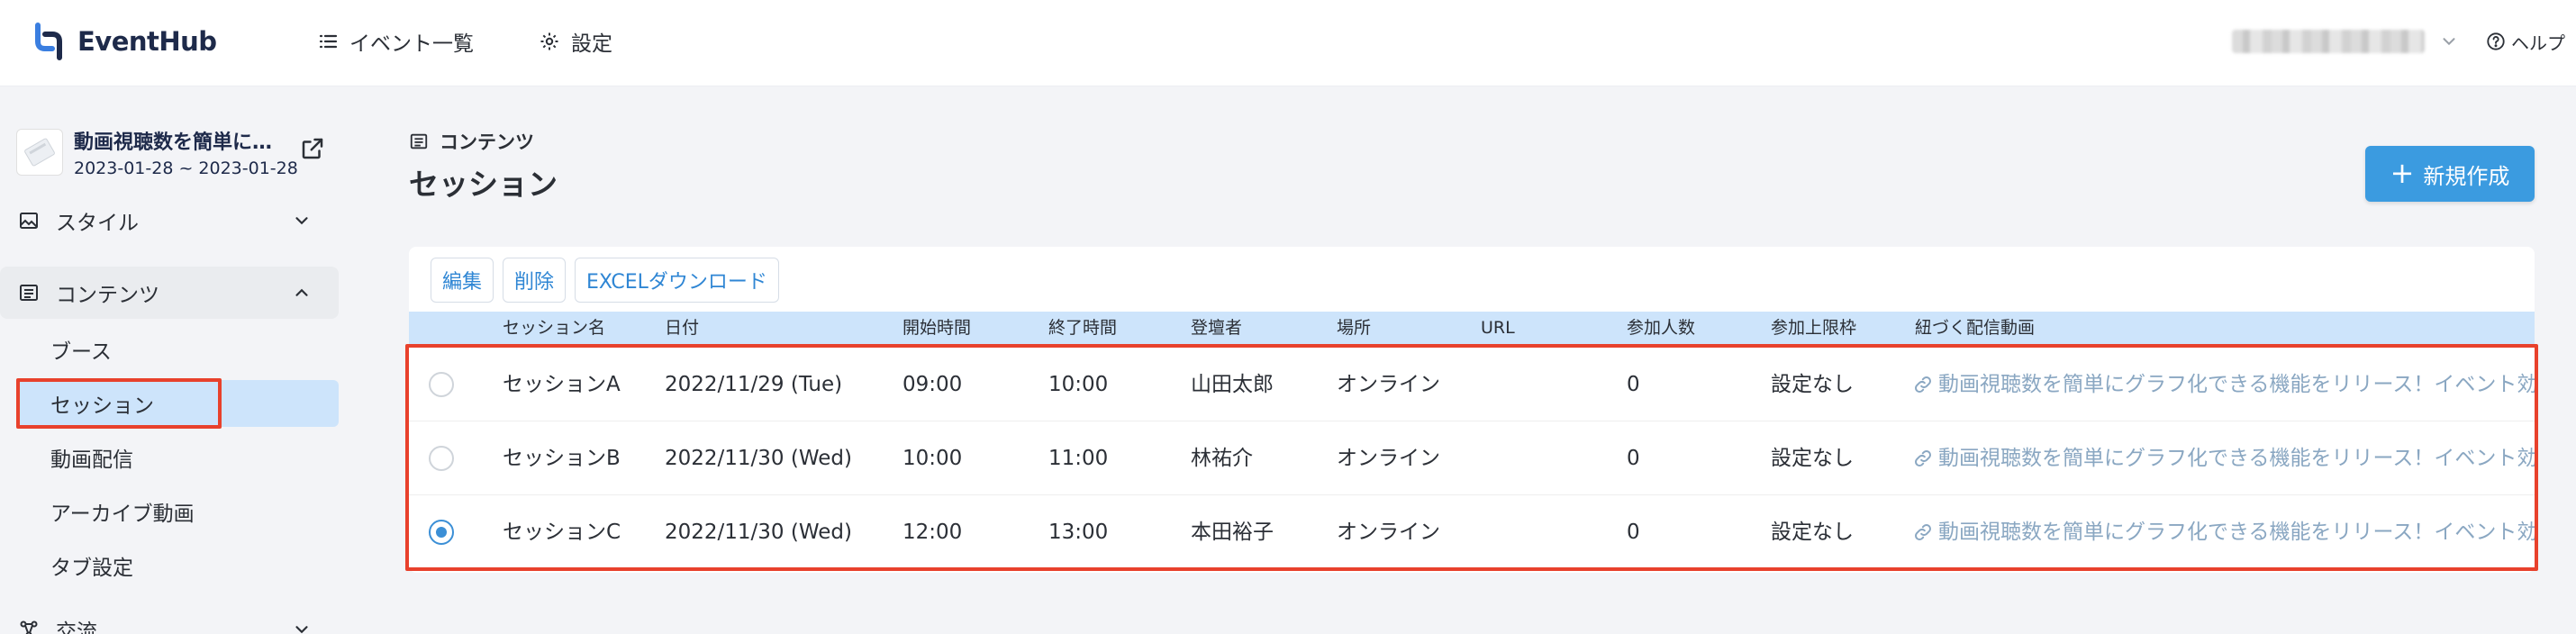 This screenshot has width=2576, height=634. Describe the element at coordinates (1082, 328) in the screenshot. I see `column-header-end-time: 終了時間` at that location.